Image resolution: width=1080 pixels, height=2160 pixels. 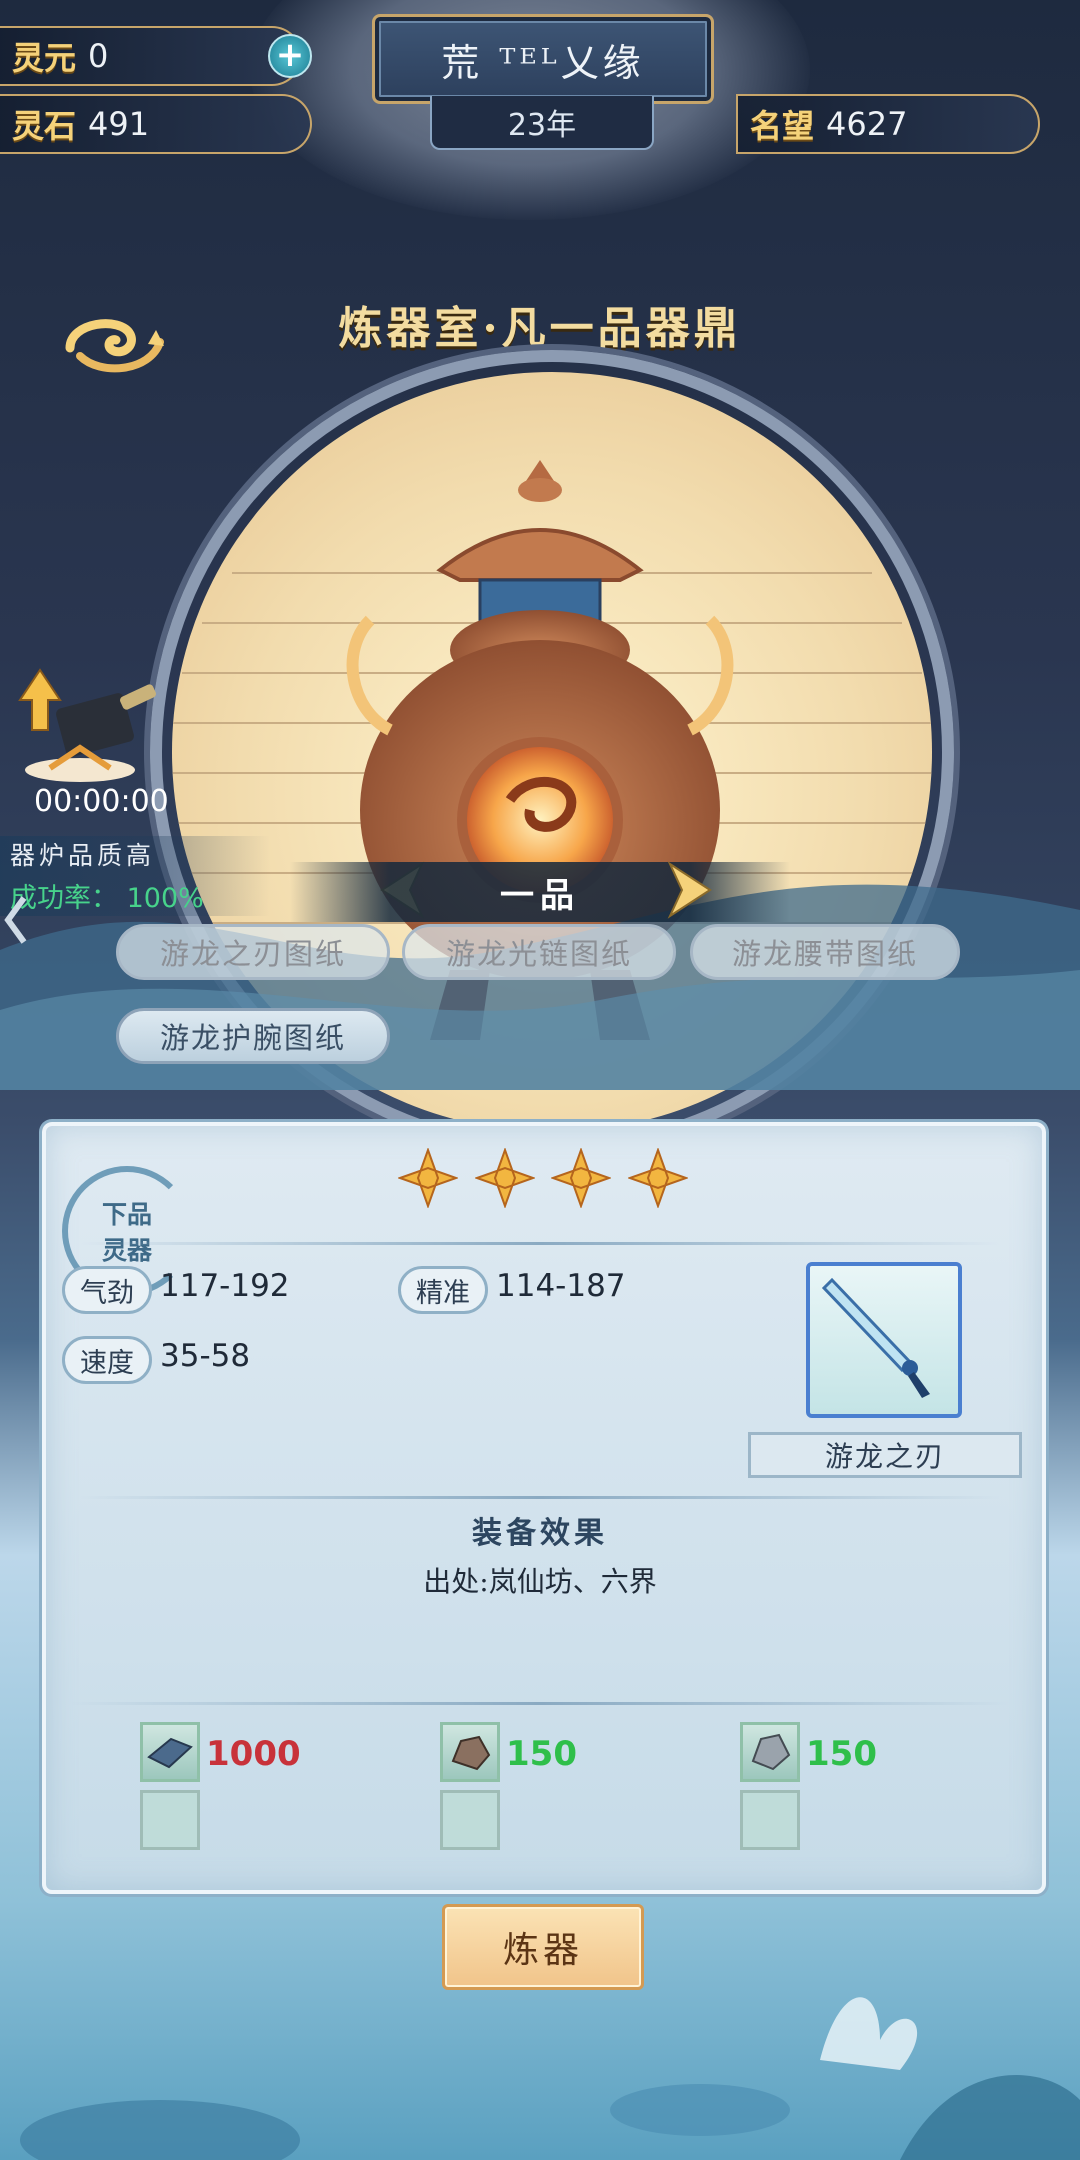 What do you see at coordinates (550, 2078) in the screenshot?
I see `lotus-water-decoration` at bounding box center [550, 2078].